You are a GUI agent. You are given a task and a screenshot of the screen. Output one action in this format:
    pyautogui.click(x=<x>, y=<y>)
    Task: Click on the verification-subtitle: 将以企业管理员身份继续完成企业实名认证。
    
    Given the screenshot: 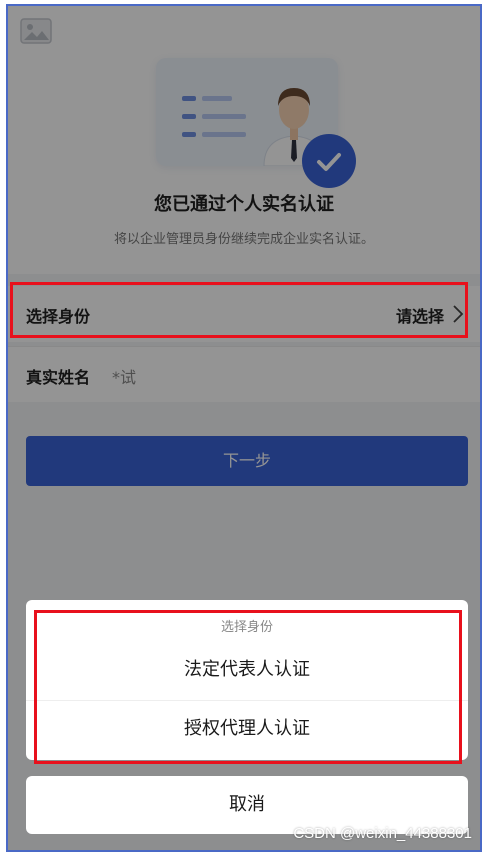 What is the action you would take?
    pyautogui.click(x=243, y=239)
    